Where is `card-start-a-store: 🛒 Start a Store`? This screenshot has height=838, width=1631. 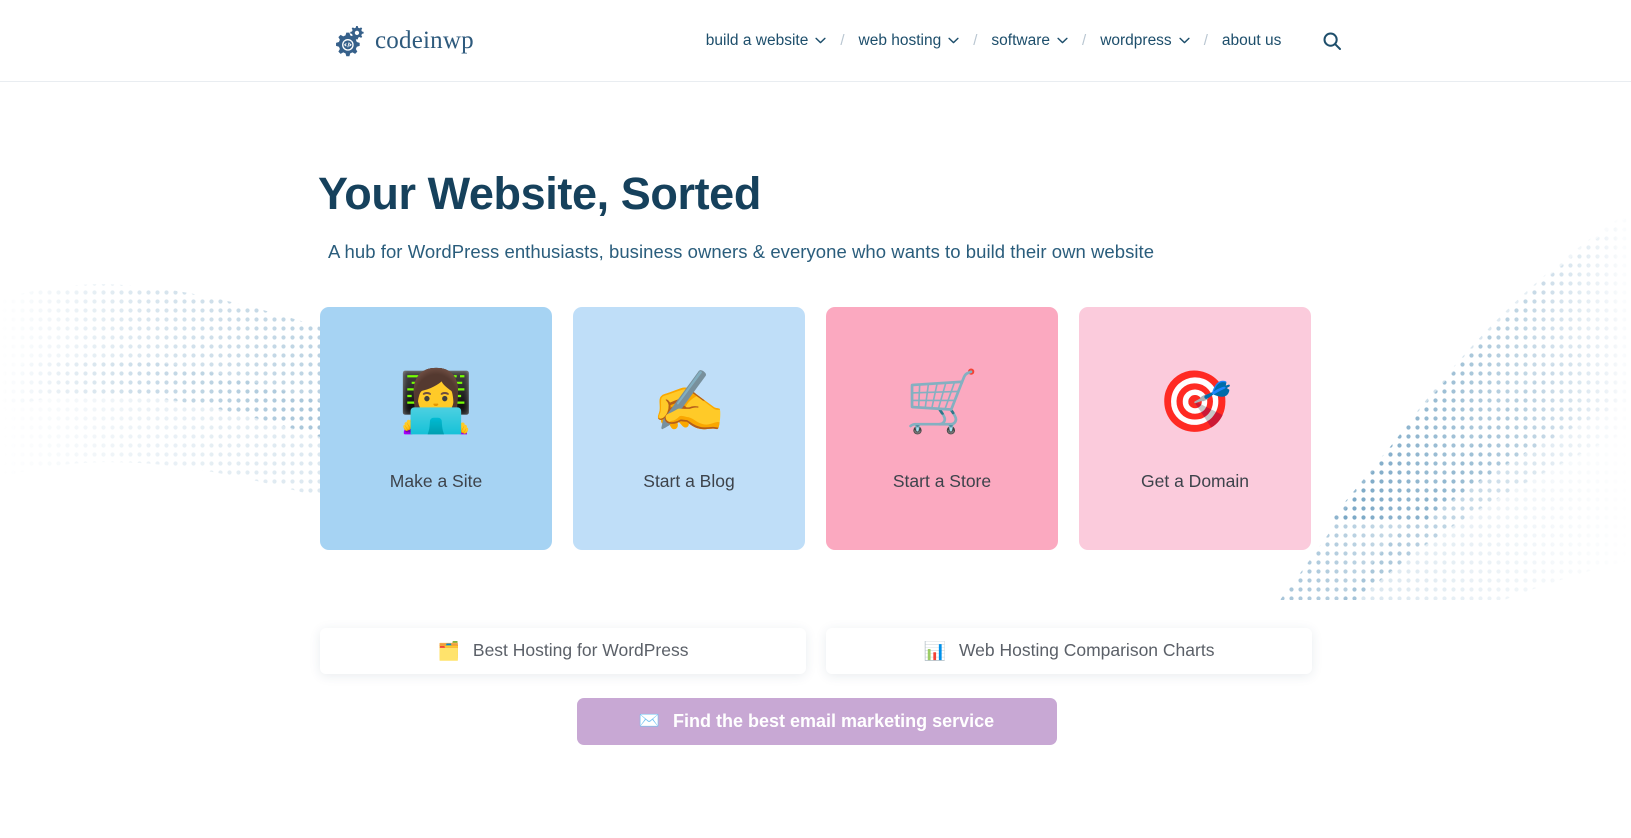
card-start-a-store: 🛒 Start a Store is located at coordinates (942, 428).